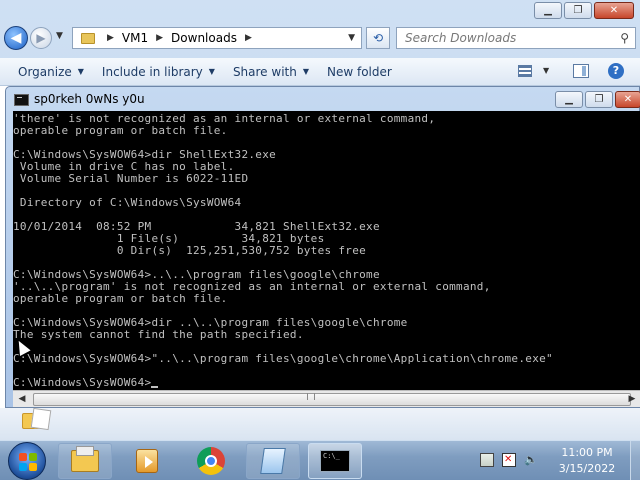 This screenshot has height=480, width=640. Describe the element at coordinates (311, 396) in the screenshot. I see `grip-icon` at that location.